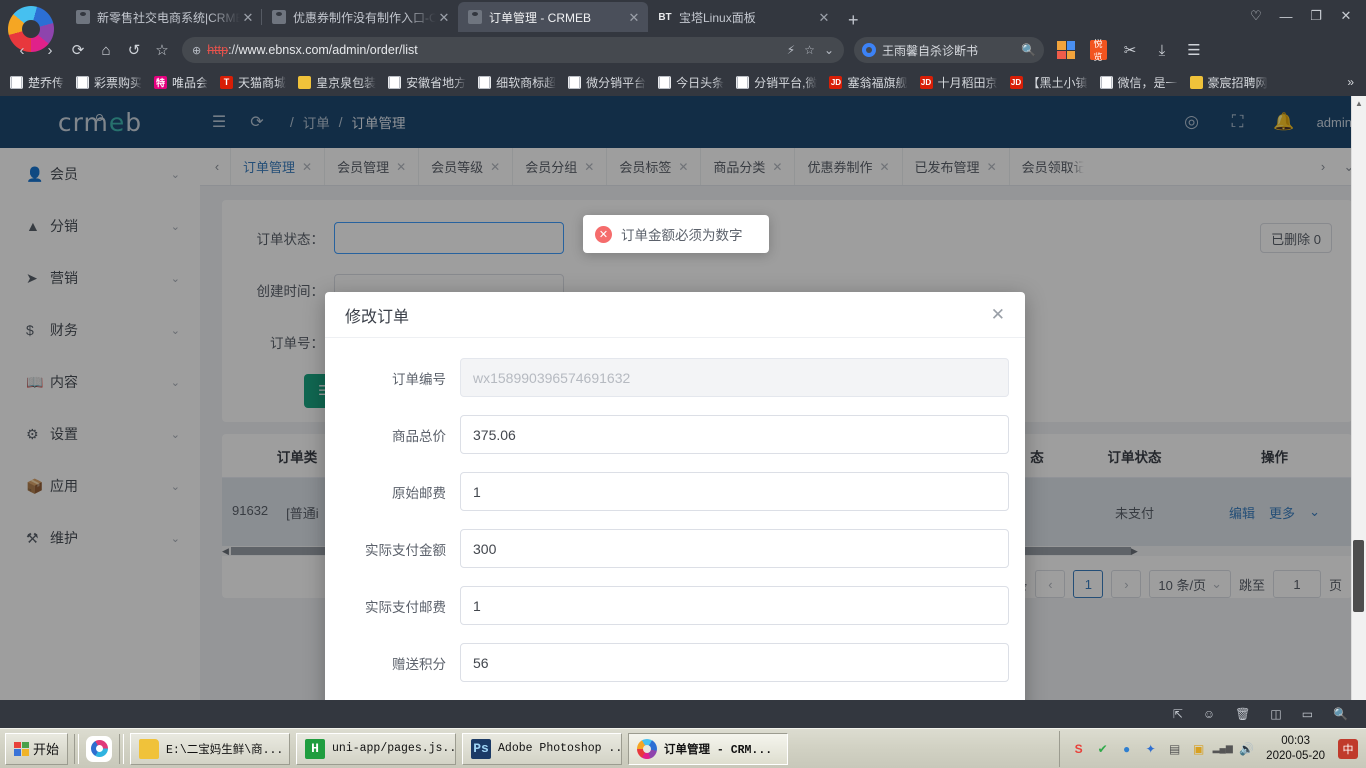  Describe the element at coordinates (1028, 50) in the screenshot. I see `search-icon: 🔍` at that location.